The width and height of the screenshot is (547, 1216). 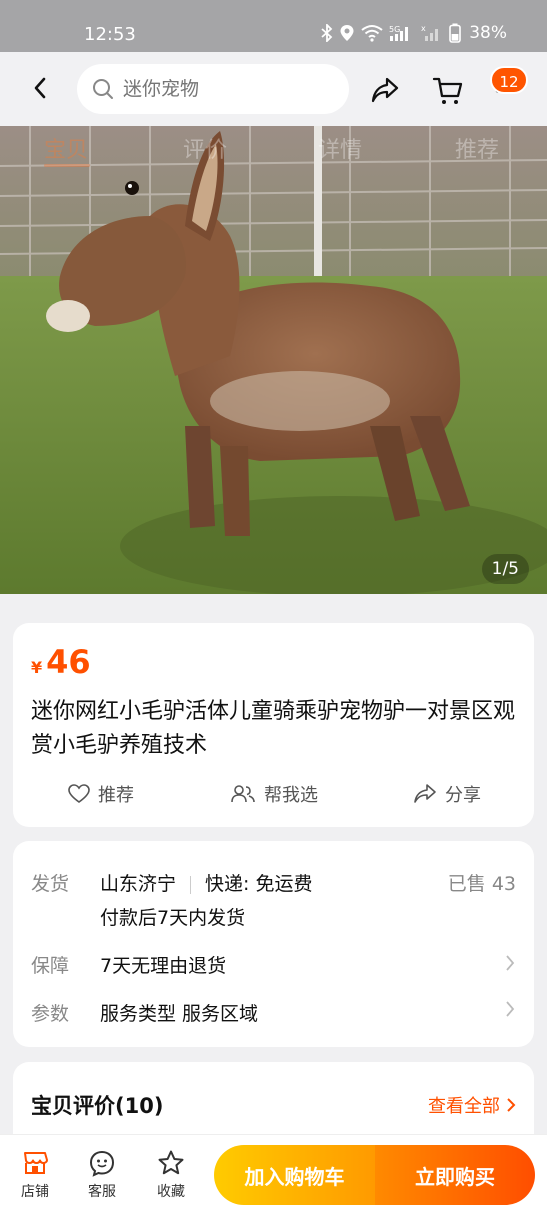 I want to click on wifi-icon, so click(x=372, y=33).